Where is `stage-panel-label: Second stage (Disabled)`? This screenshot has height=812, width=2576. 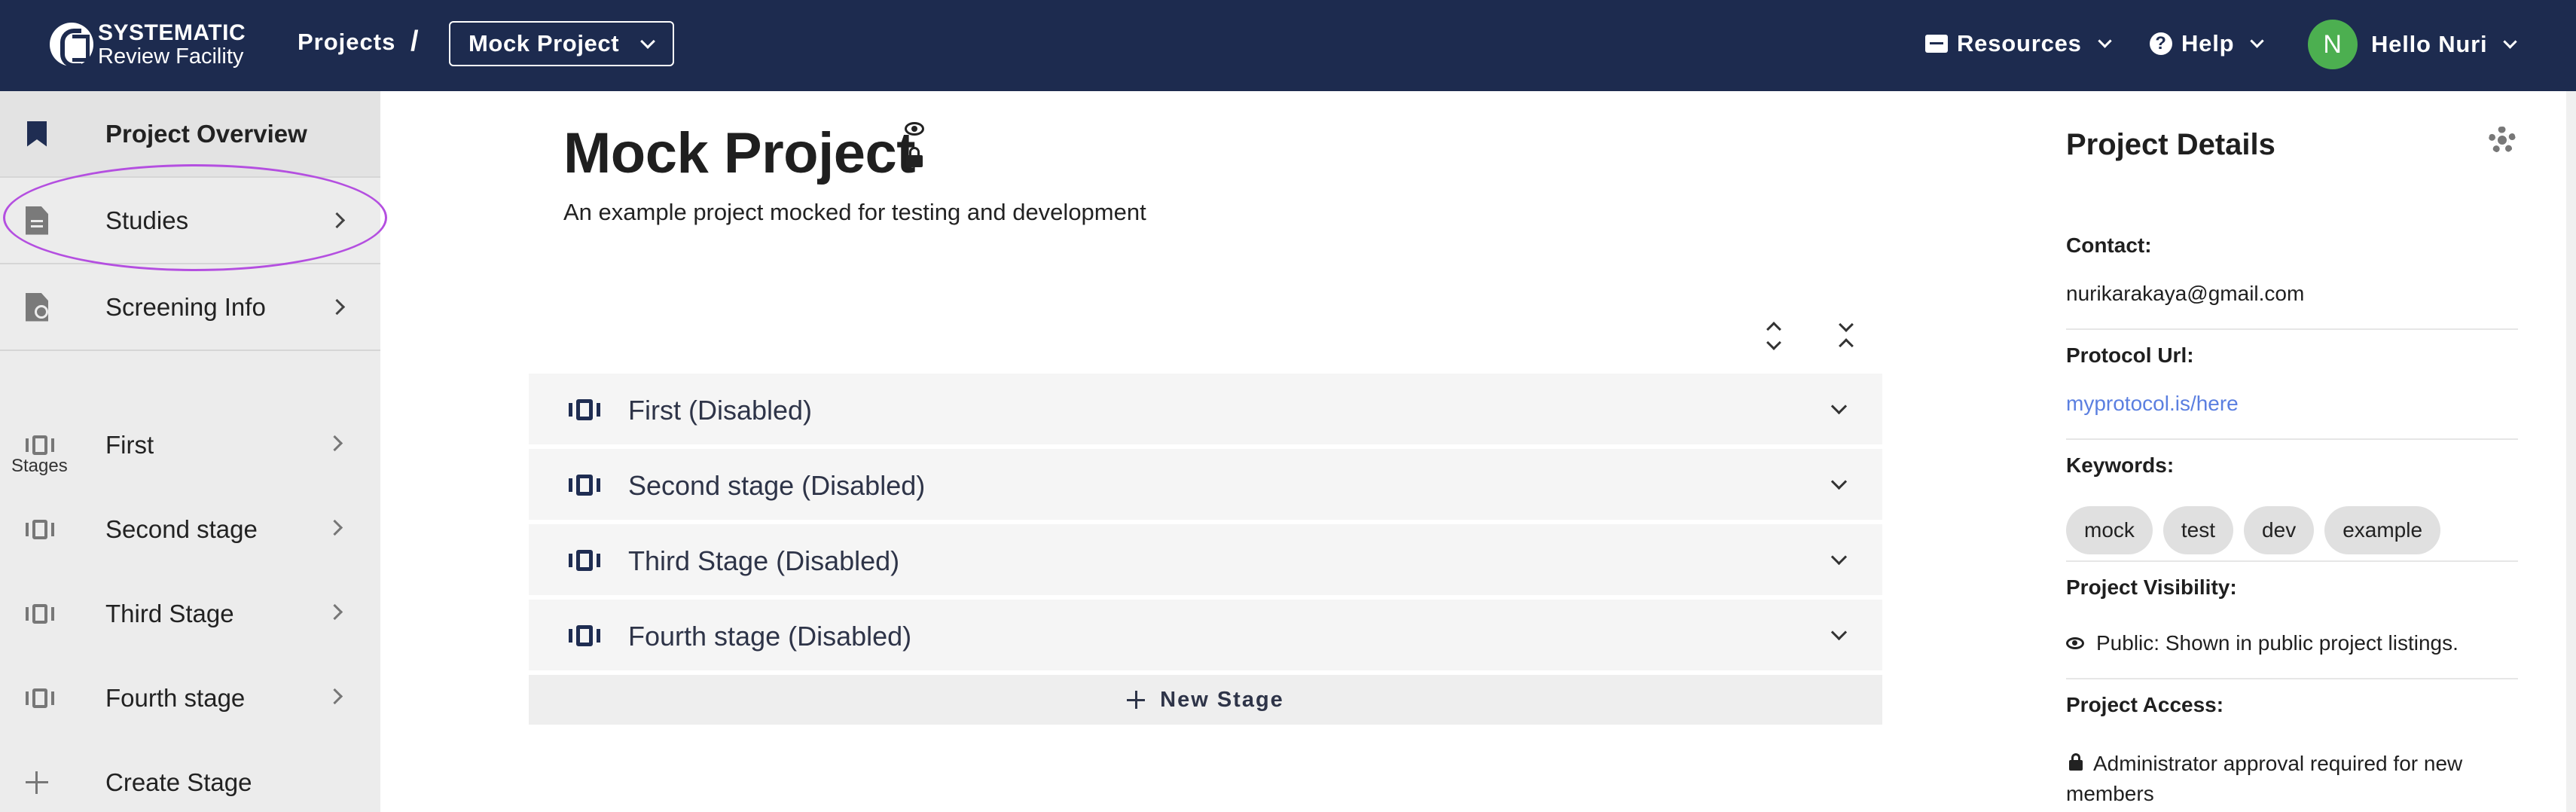 stage-panel-label: Second stage (Disabled) is located at coordinates (777, 486).